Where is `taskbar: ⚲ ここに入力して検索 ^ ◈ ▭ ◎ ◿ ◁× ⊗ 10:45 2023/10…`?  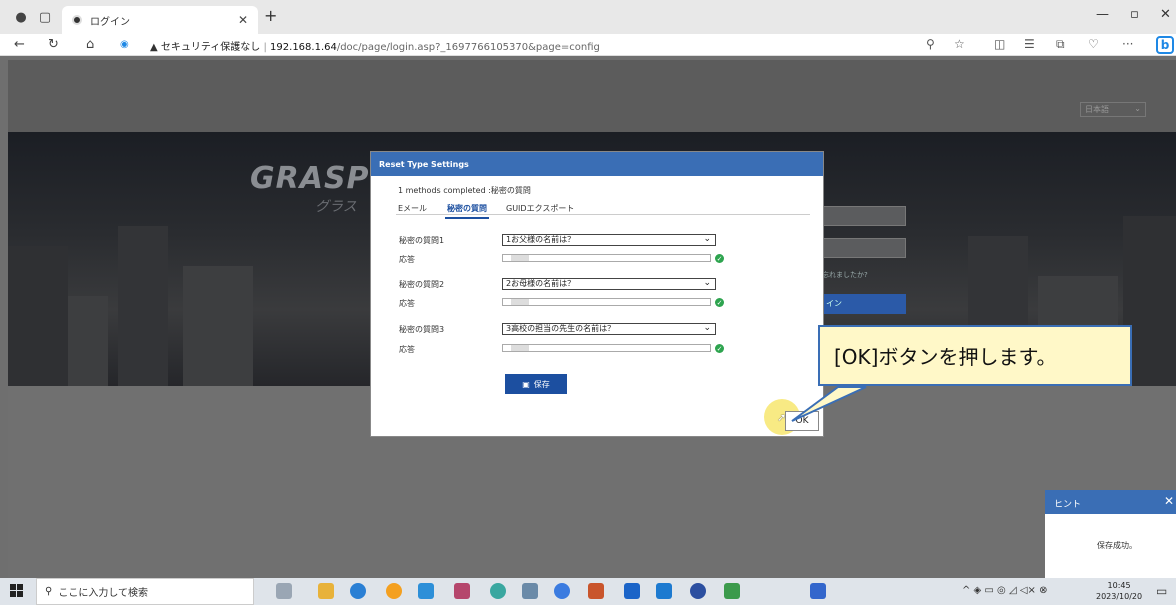 taskbar: ⚲ ここに入力して検索 ^ ◈ ▭ ◎ ◿ ◁× ⊗ 10:45 2023/10… is located at coordinates (588, 591).